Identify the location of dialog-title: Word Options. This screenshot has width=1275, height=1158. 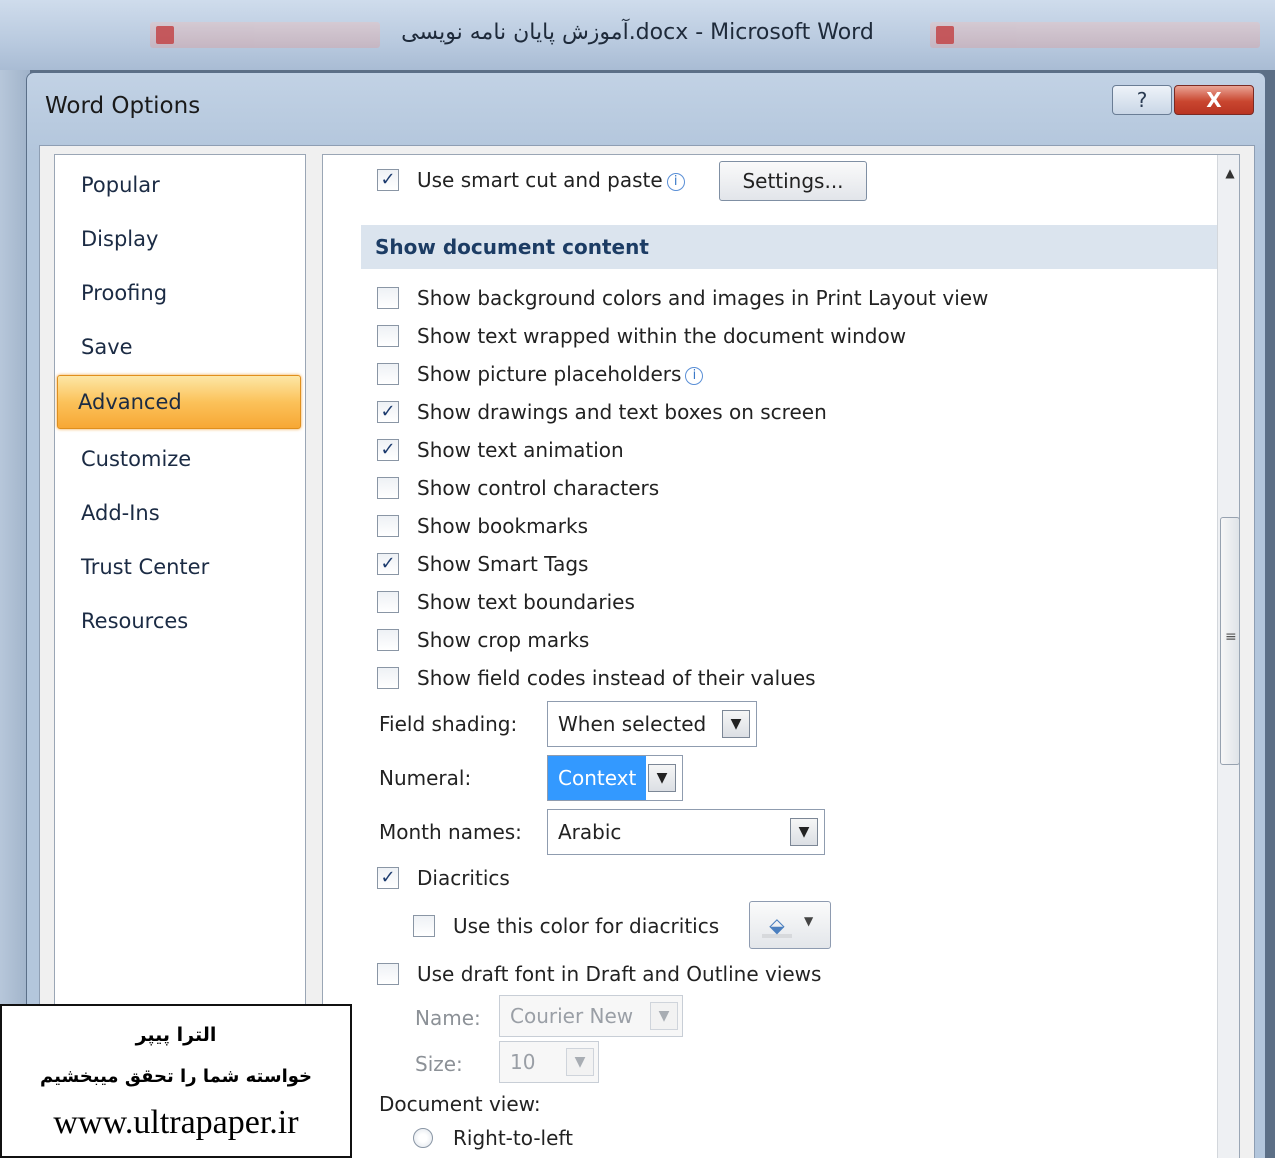
(123, 106).